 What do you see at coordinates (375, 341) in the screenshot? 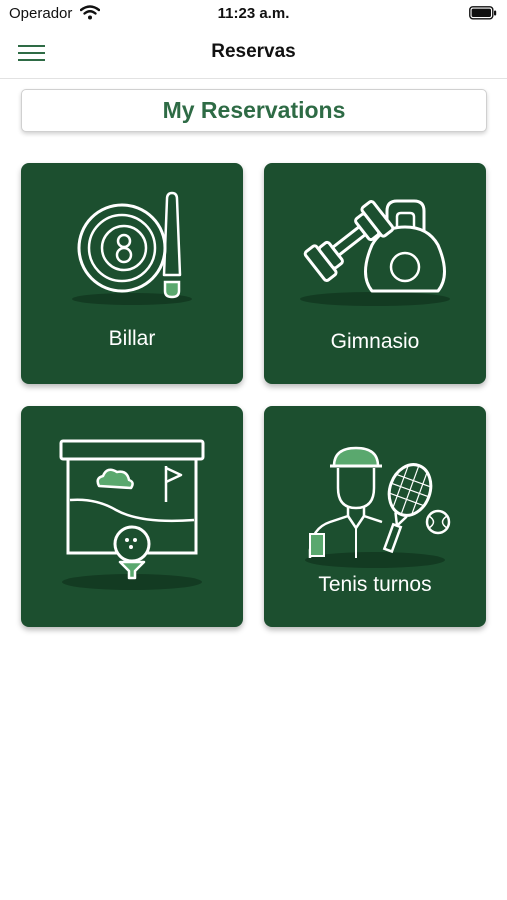
I see `tile-label: Gimnasio` at bounding box center [375, 341].